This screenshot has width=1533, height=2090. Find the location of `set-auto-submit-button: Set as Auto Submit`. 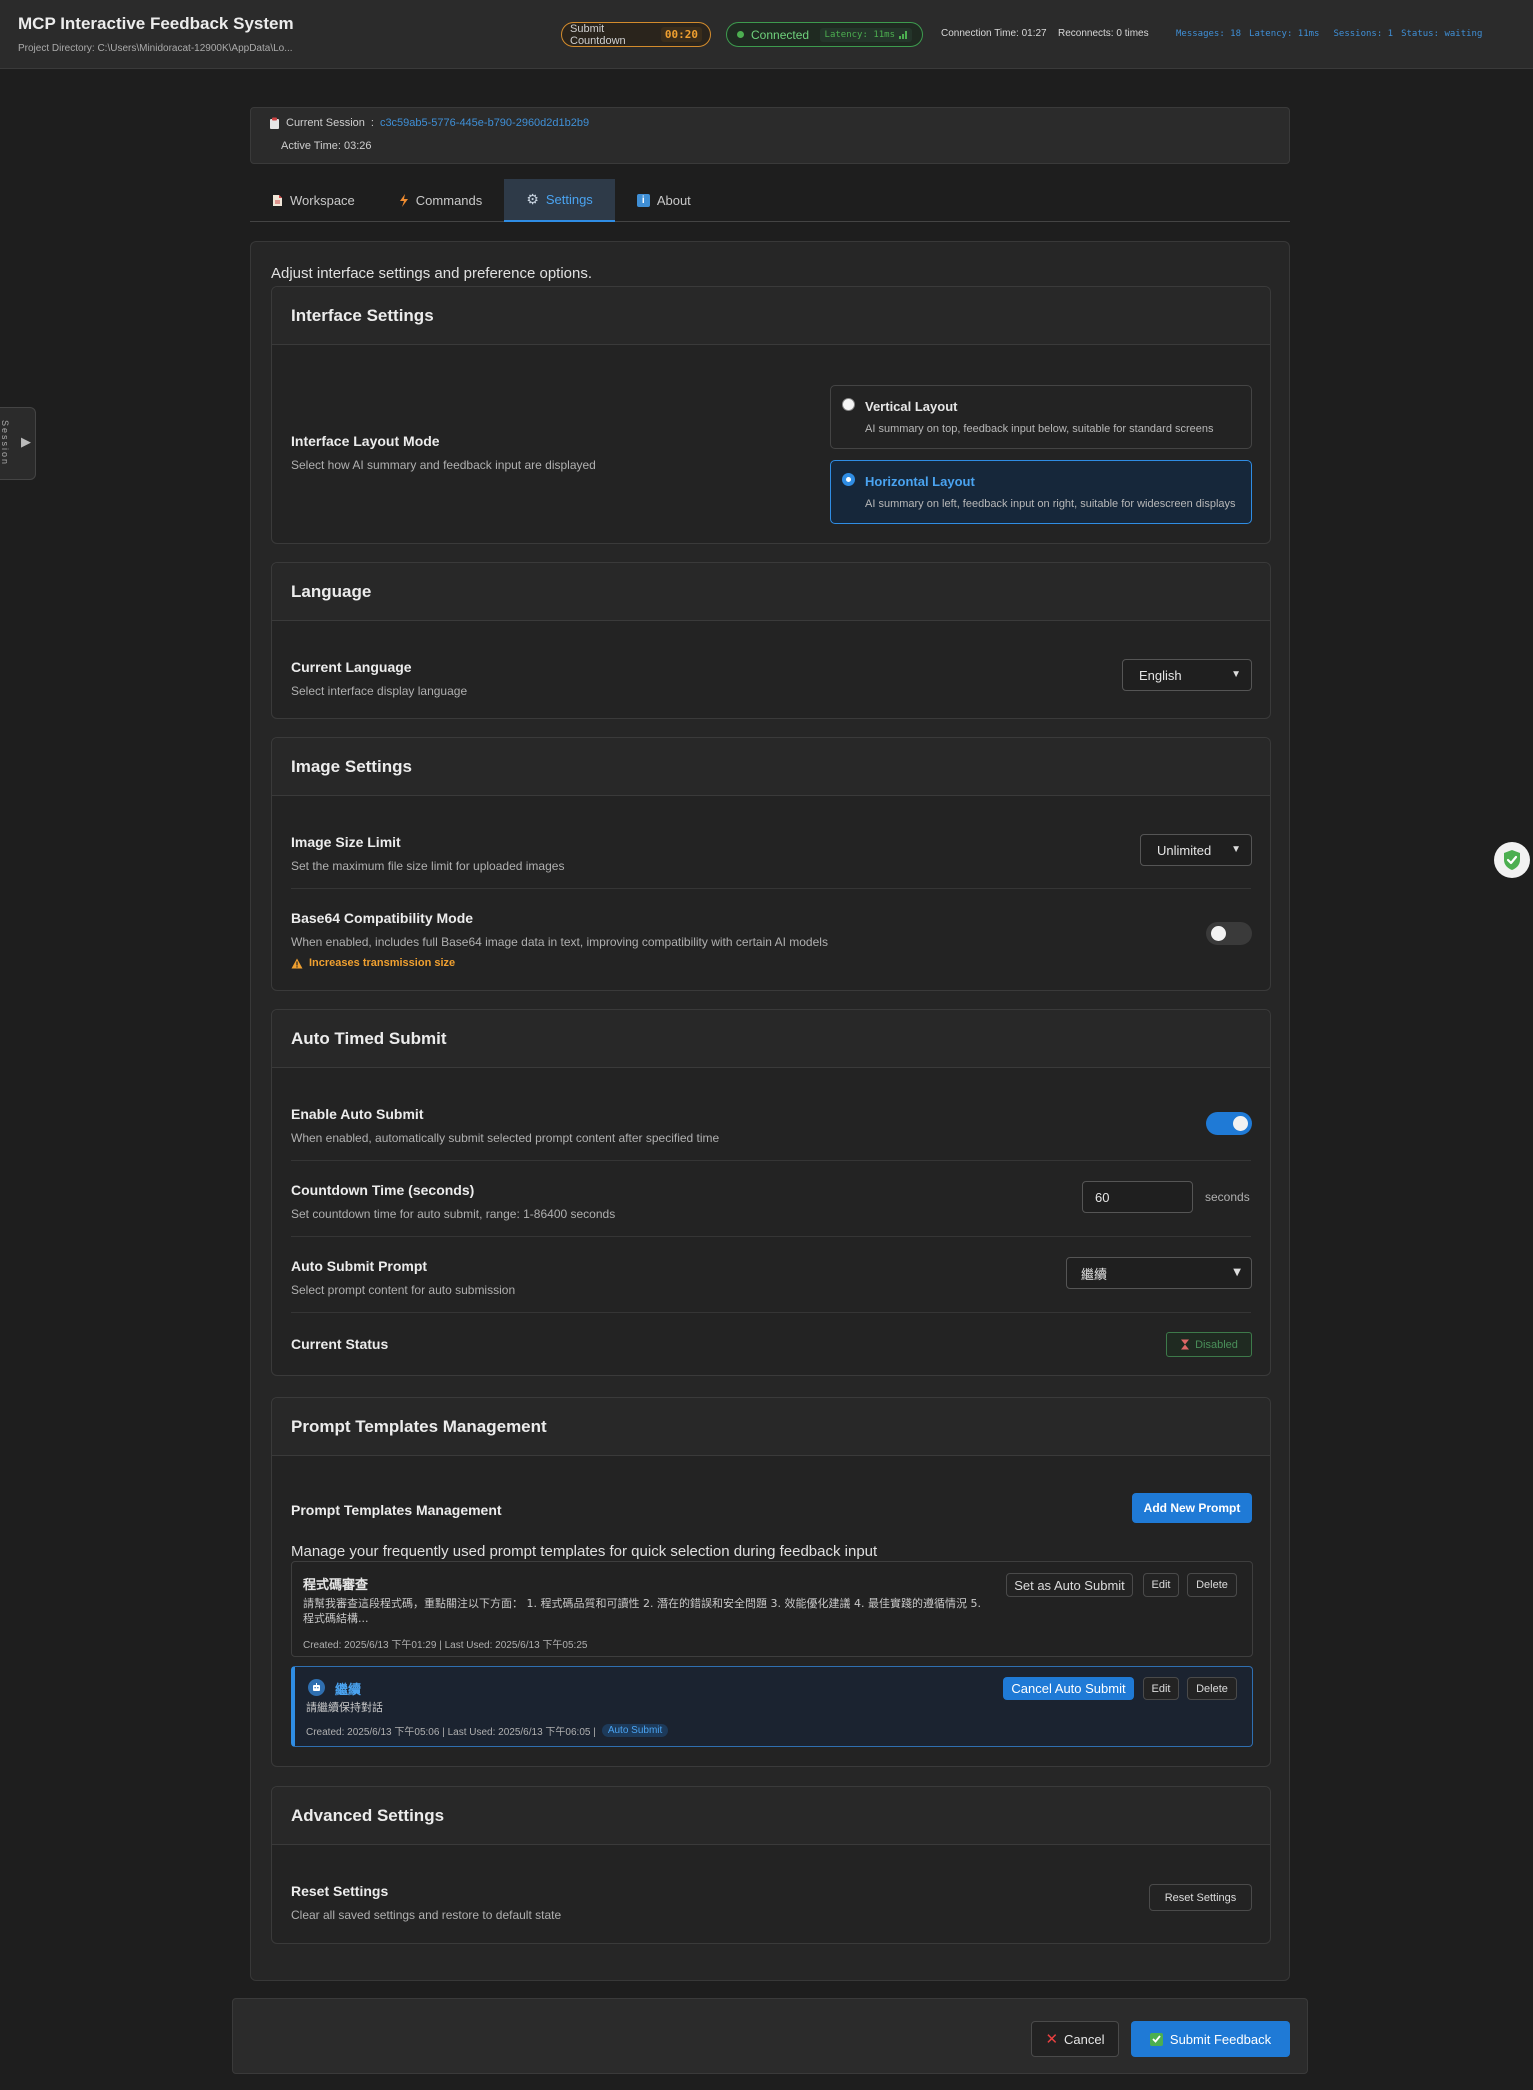

set-auto-submit-button: Set as Auto Submit is located at coordinates (1069, 1585).